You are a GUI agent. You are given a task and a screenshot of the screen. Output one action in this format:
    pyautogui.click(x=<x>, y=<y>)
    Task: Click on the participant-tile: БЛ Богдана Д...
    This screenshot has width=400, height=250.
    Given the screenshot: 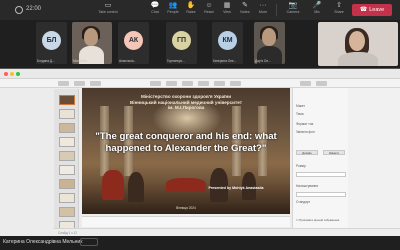 What is the action you would take?
    pyautogui.click(x=51, y=43)
    